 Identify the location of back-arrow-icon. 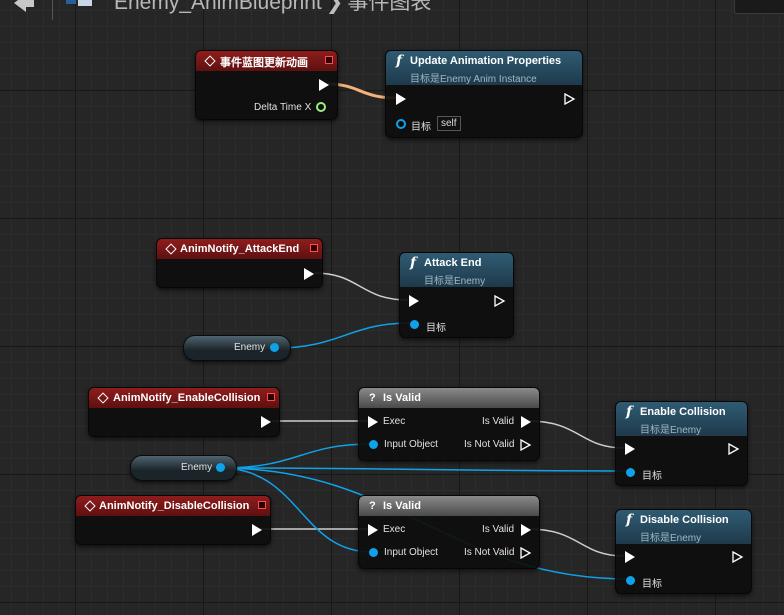
(20, 7).